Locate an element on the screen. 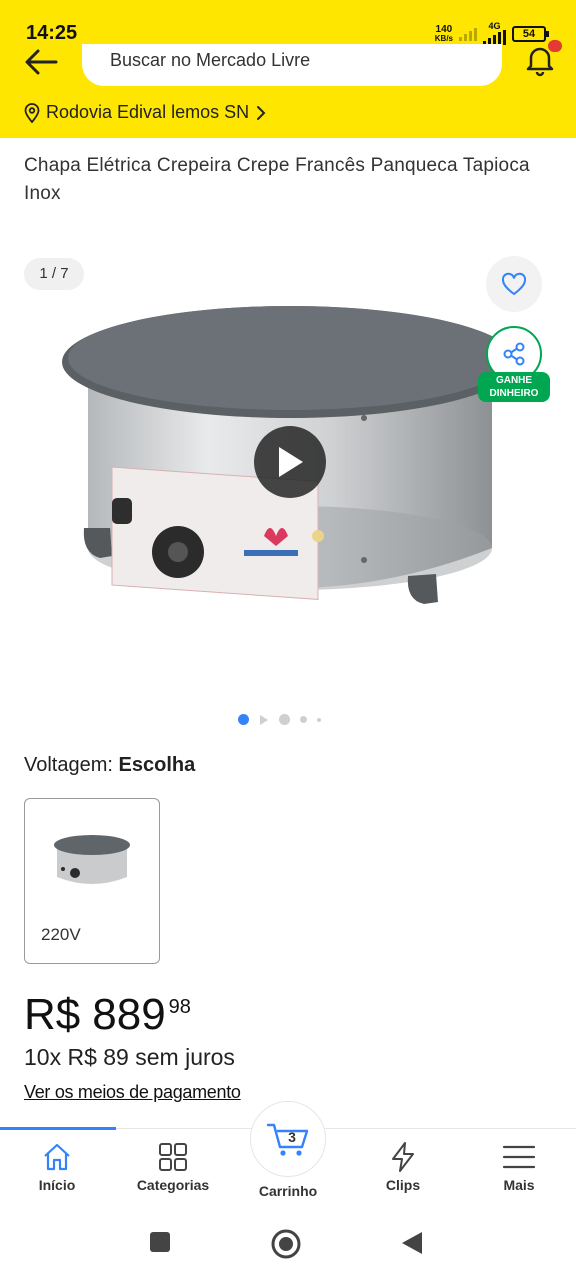 The image size is (576, 1280). variation-label: Voltagem: Escolha is located at coordinates (110, 765).